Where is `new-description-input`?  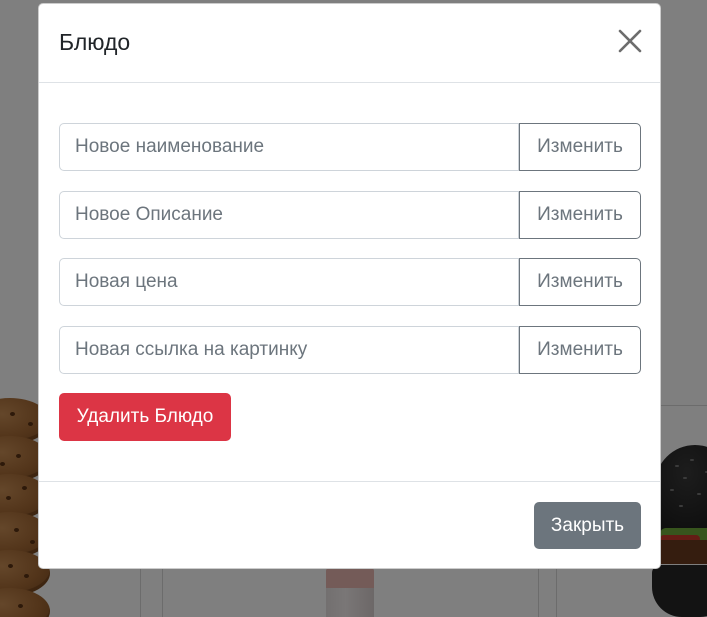
new-description-input is located at coordinates (289, 215).